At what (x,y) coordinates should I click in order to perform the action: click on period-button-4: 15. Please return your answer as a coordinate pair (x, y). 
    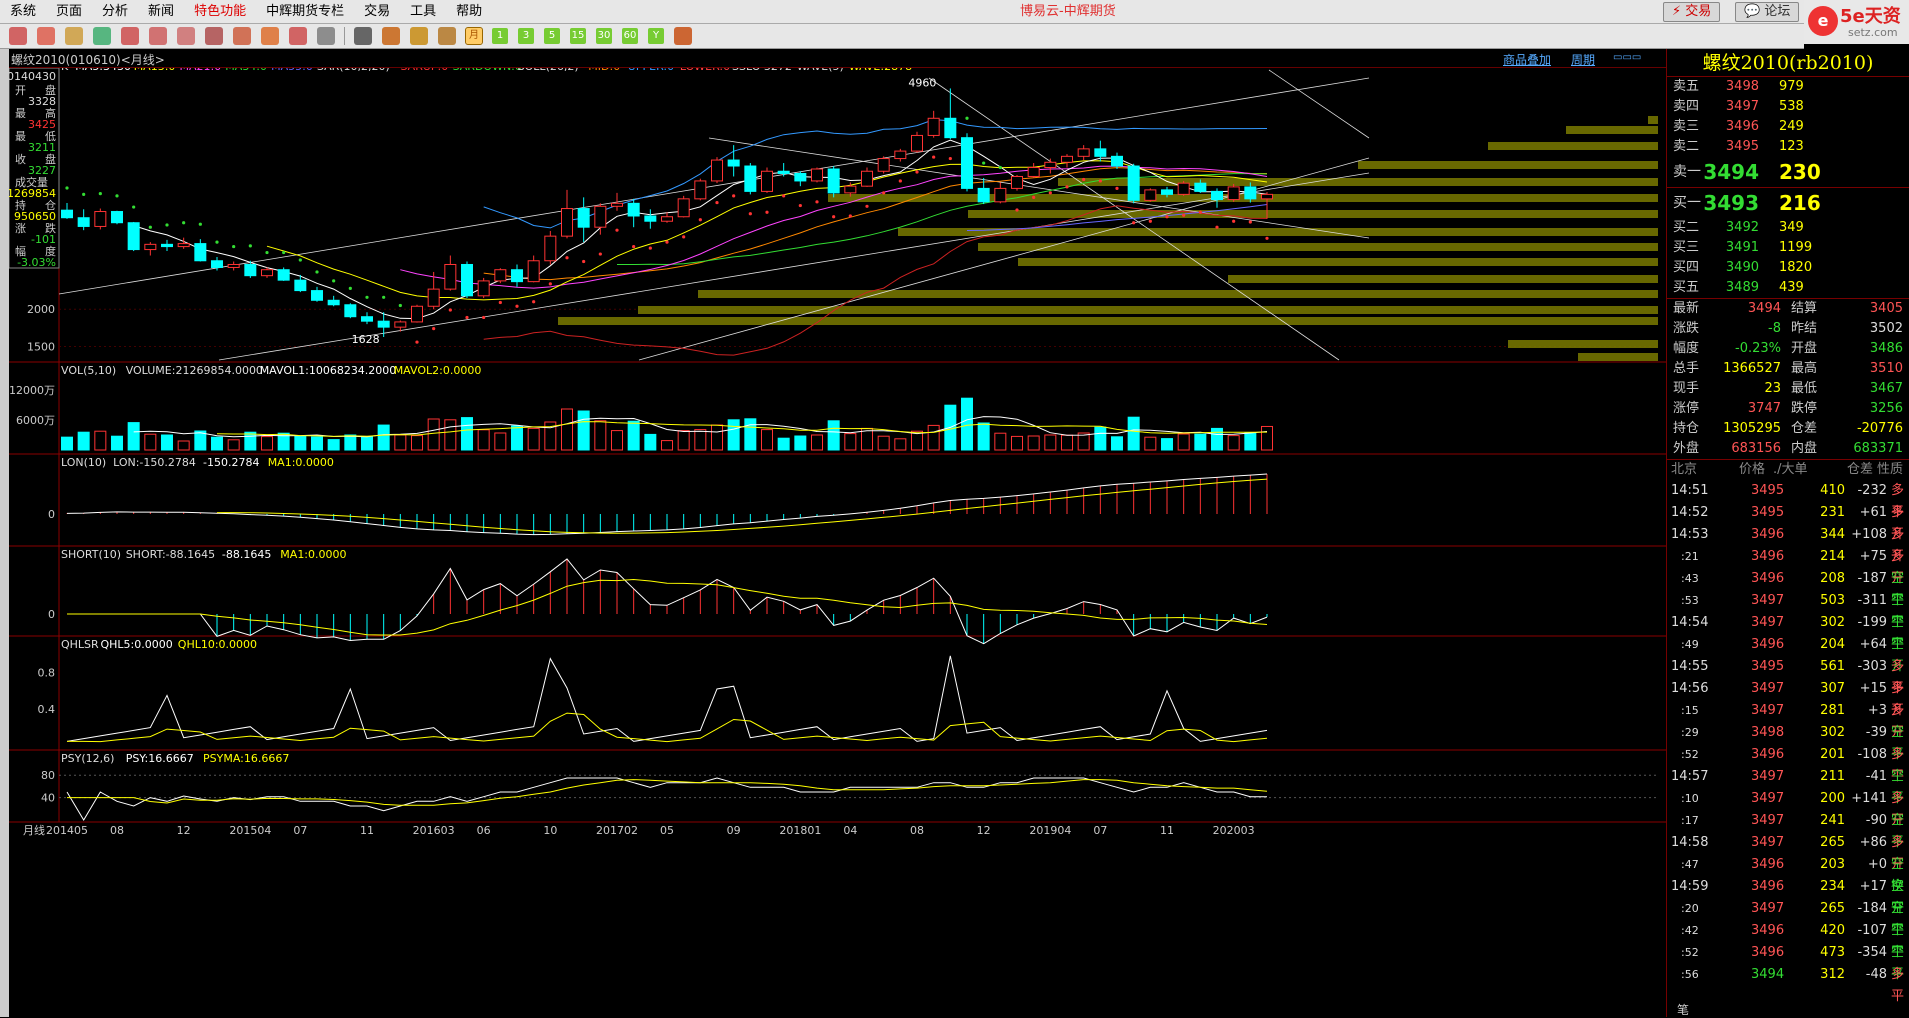
    Looking at the image, I should click on (578, 36).